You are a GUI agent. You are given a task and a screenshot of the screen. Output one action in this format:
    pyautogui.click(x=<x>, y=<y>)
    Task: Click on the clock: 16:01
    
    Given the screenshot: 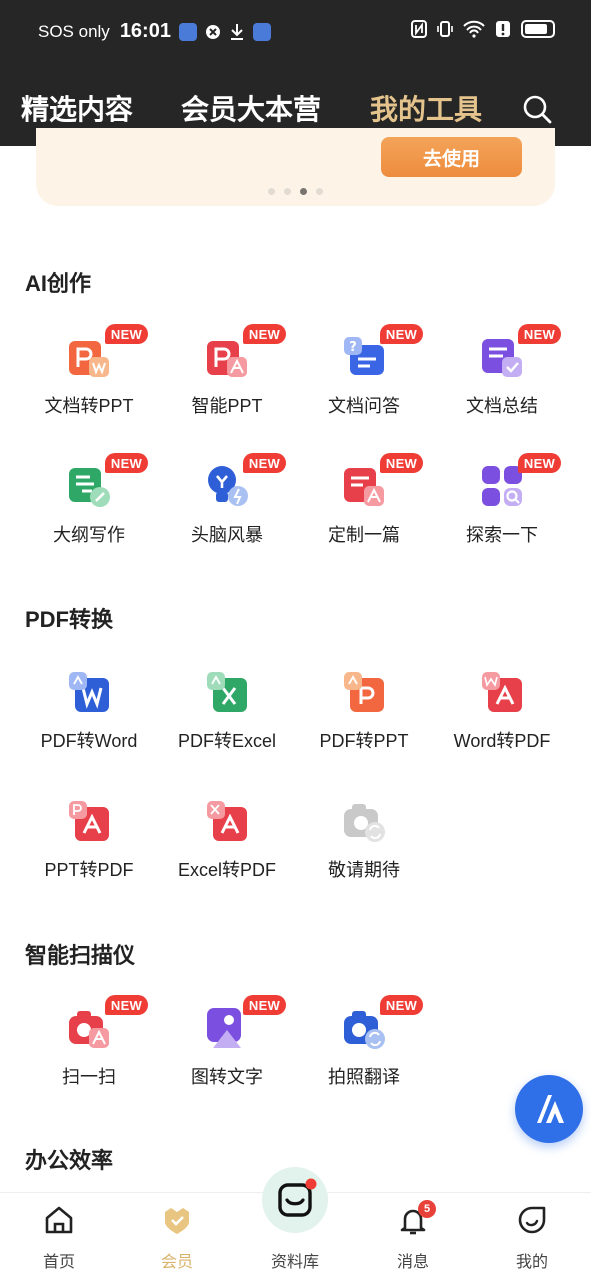 What is the action you would take?
    pyautogui.click(x=145, y=31)
    